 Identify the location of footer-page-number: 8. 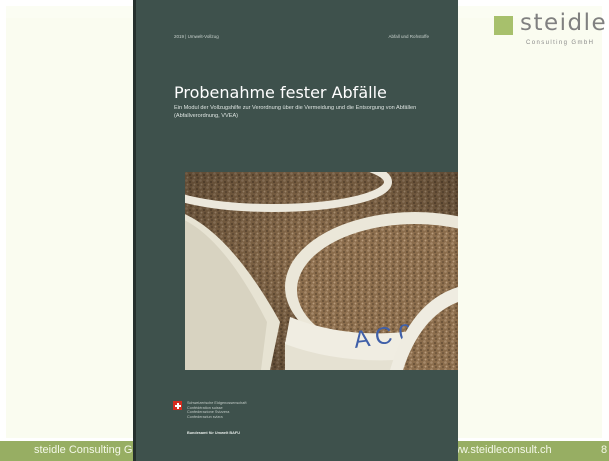
(604, 450).